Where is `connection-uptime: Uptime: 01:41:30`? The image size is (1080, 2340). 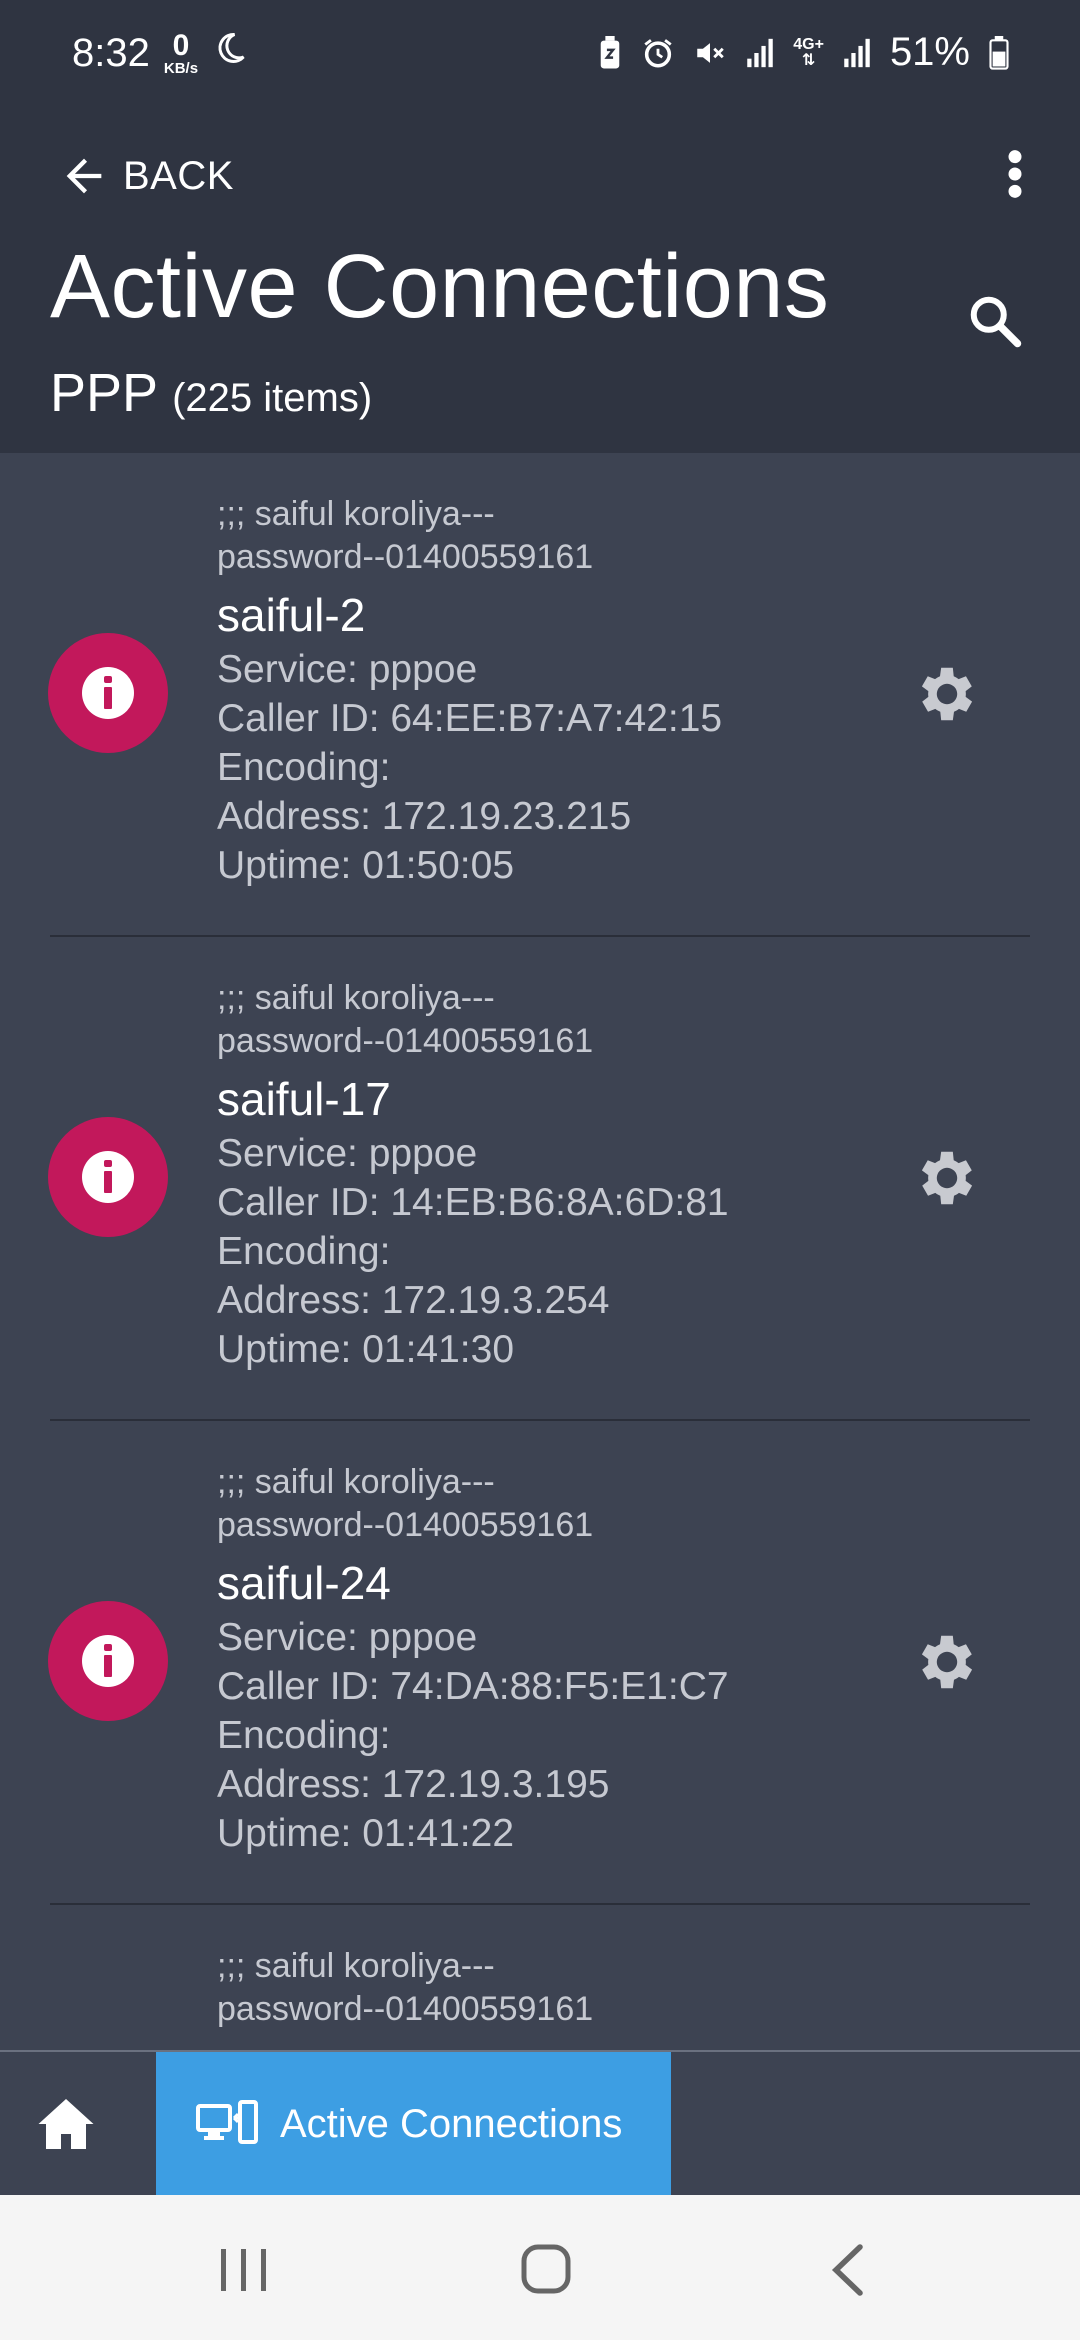 connection-uptime: Uptime: 01:41:30 is located at coordinates (366, 1349).